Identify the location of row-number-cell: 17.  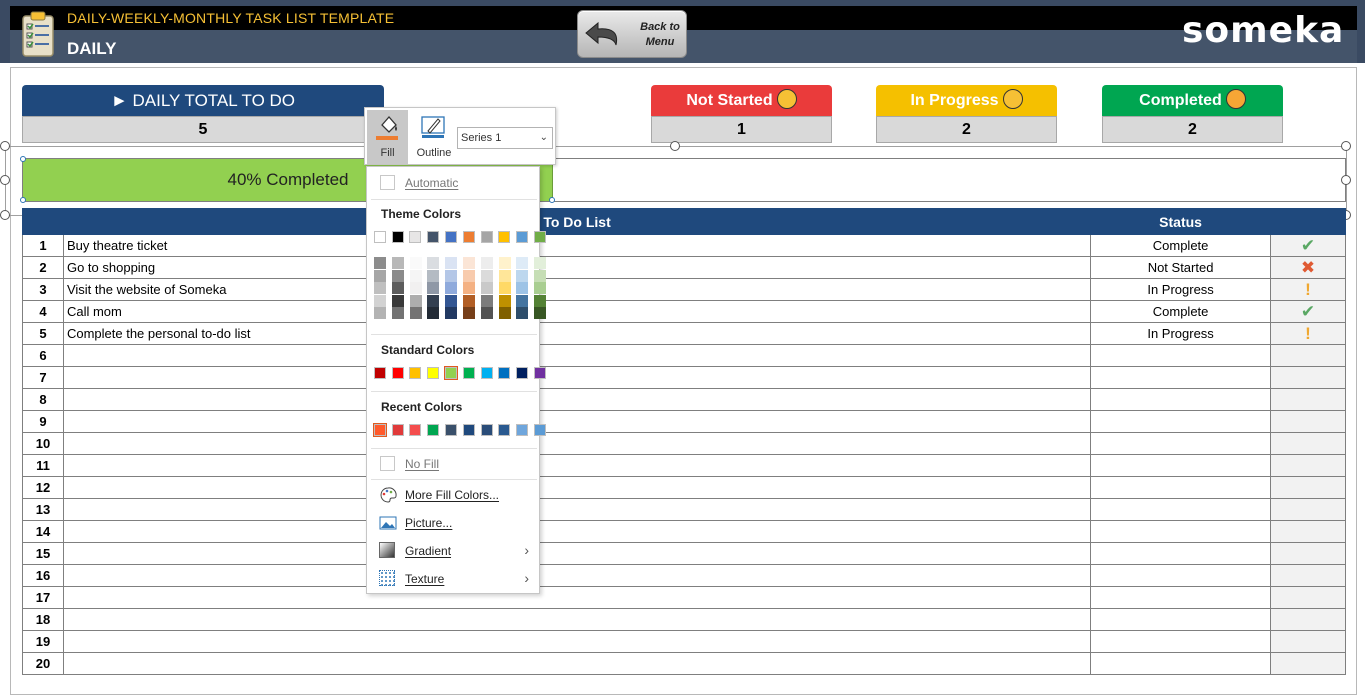
(43, 597).